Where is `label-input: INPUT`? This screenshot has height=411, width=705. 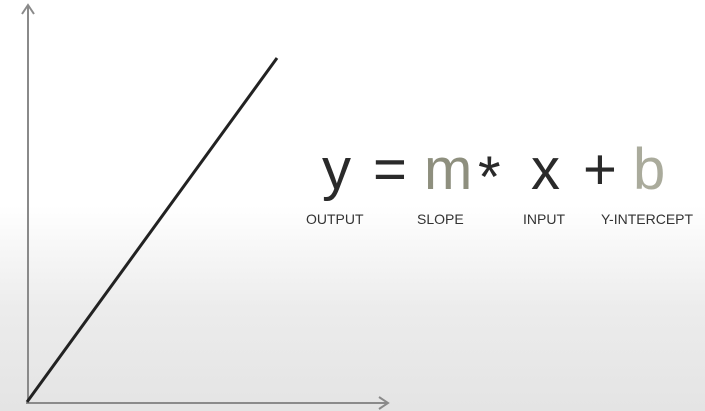
label-input: INPUT is located at coordinates (544, 219).